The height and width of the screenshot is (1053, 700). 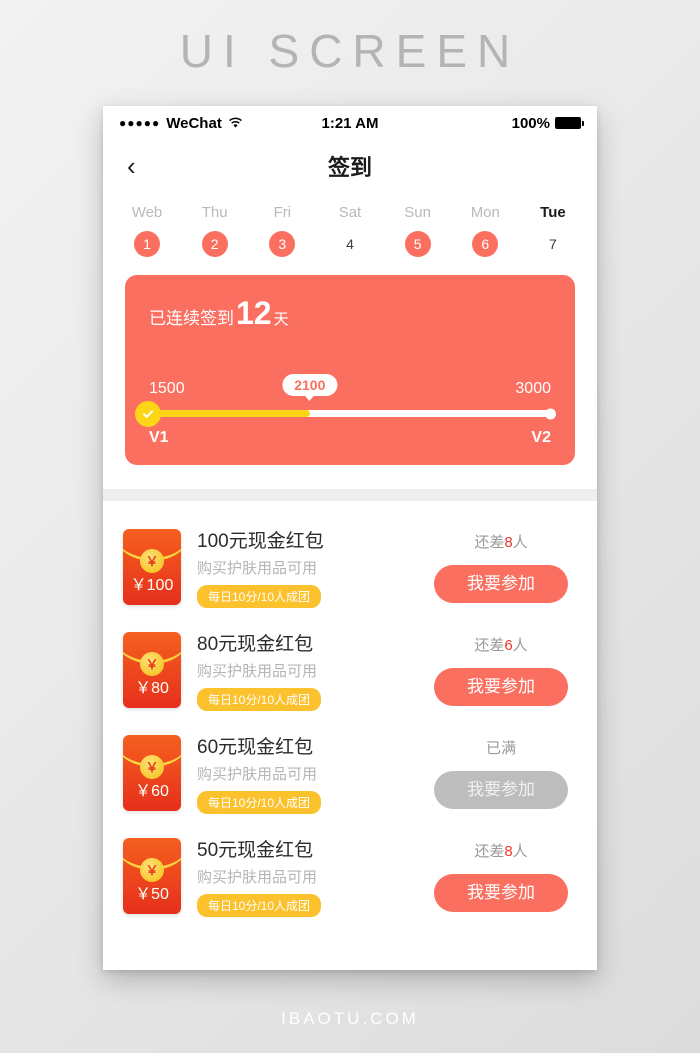 What do you see at coordinates (255, 850) in the screenshot?
I see `reward-title: 50元现金红包` at bounding box center [255, 850].